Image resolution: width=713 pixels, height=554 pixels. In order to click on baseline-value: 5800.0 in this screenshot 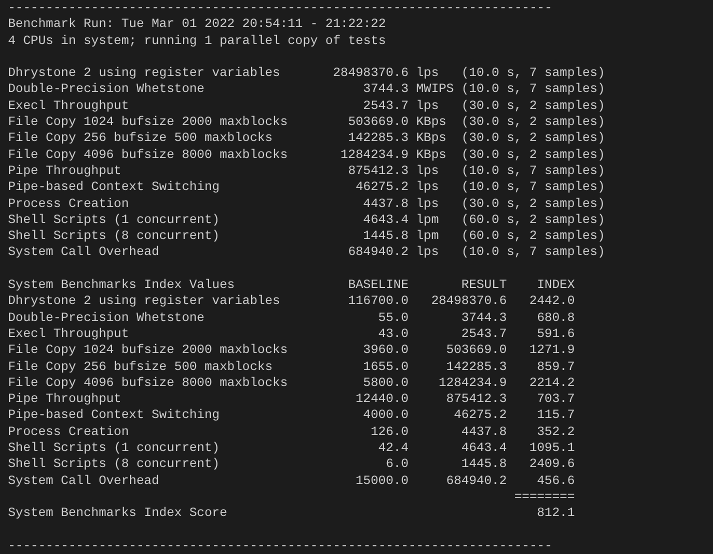, I will do `click(385, 383)`.